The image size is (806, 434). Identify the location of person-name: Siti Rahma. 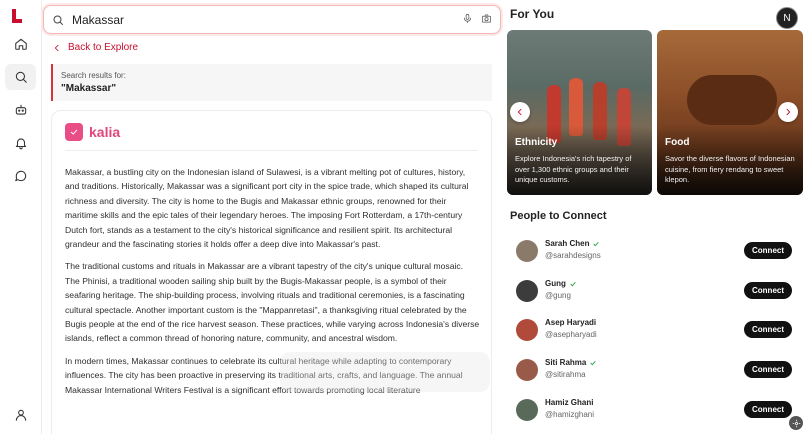
(566, 362).